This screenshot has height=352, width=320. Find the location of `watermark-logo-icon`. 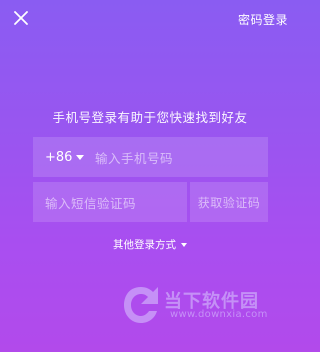

watermark-logo-icon is located at coordinates (141, 305).